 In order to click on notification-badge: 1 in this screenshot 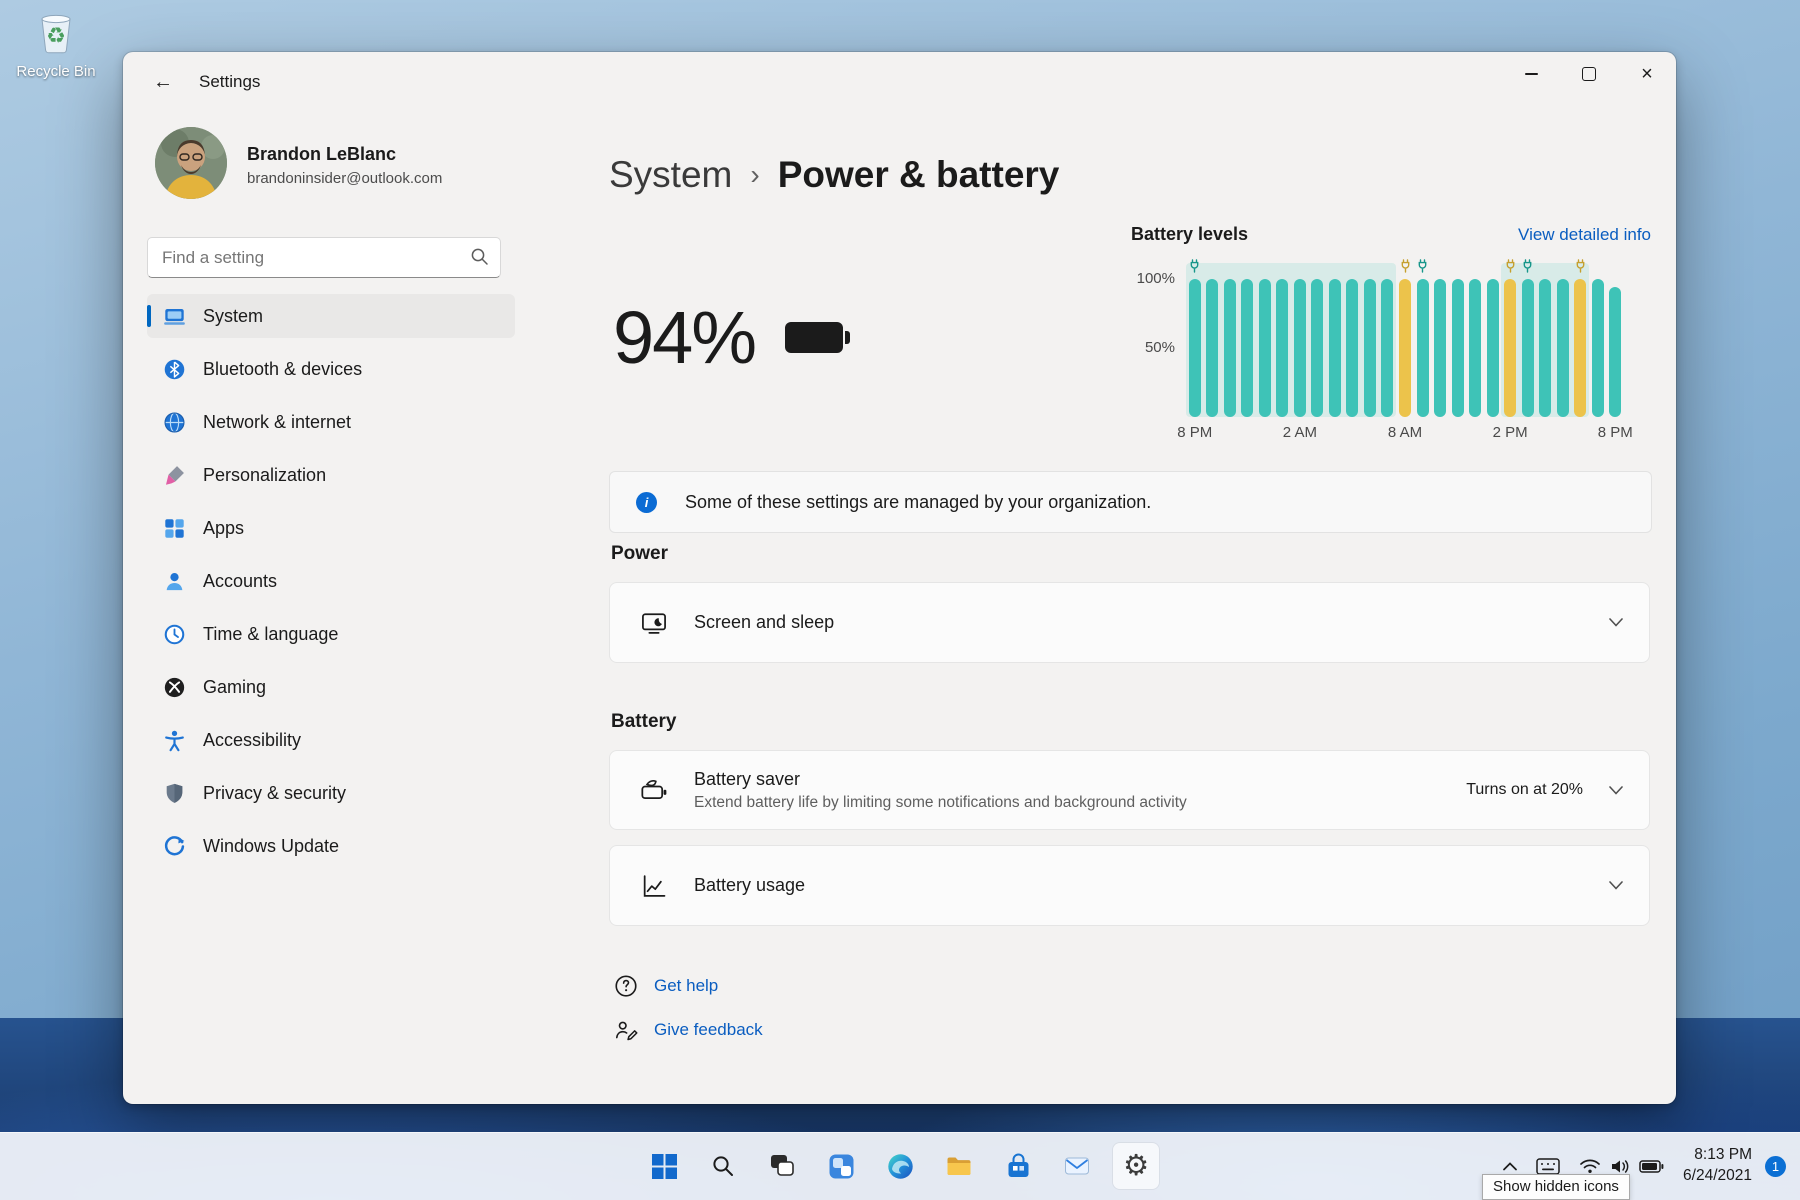, I will do `click(1775, 1166)`.